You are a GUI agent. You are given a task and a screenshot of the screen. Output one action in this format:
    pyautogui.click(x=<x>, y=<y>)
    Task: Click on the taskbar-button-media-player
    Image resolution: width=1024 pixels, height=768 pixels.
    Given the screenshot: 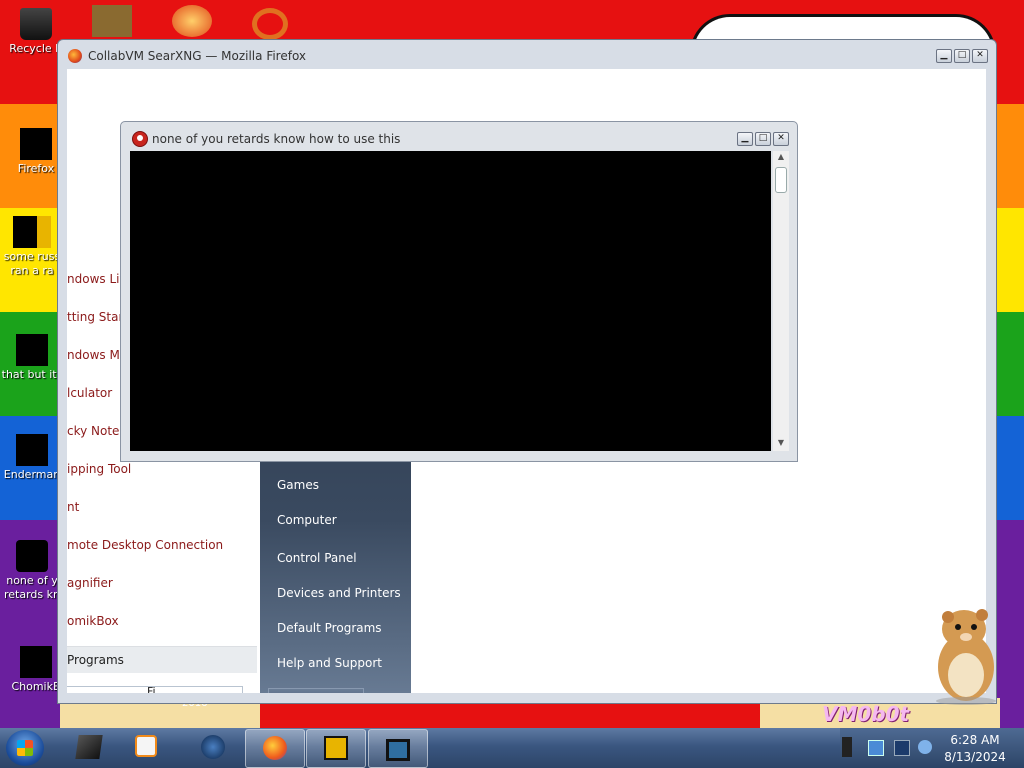 What is the action you would take?
    pyautogui.click(x=147, y=747)
    